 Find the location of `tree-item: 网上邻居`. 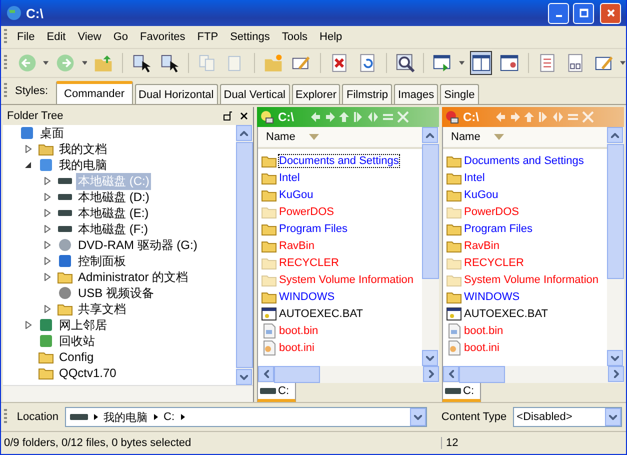

tree-item: 网上邻居 is located at coordinates (83, 325).